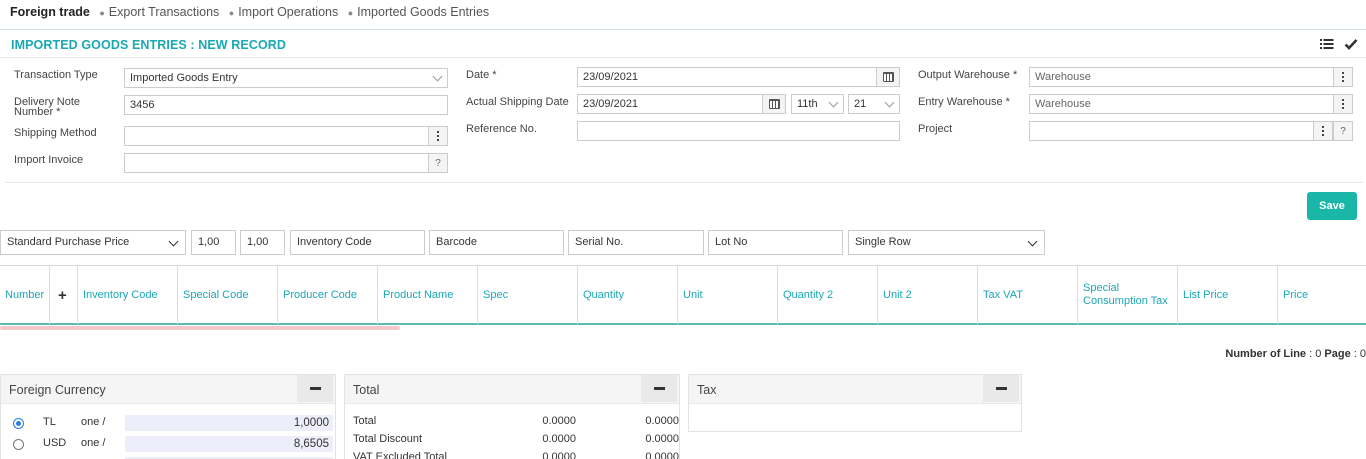 This screenshot has height=459, width=1366. What do you see at coordinates (262, 242) in the screenshot?
I see `multiplier-input-2: 1,00` at bounding box center [262, 242].